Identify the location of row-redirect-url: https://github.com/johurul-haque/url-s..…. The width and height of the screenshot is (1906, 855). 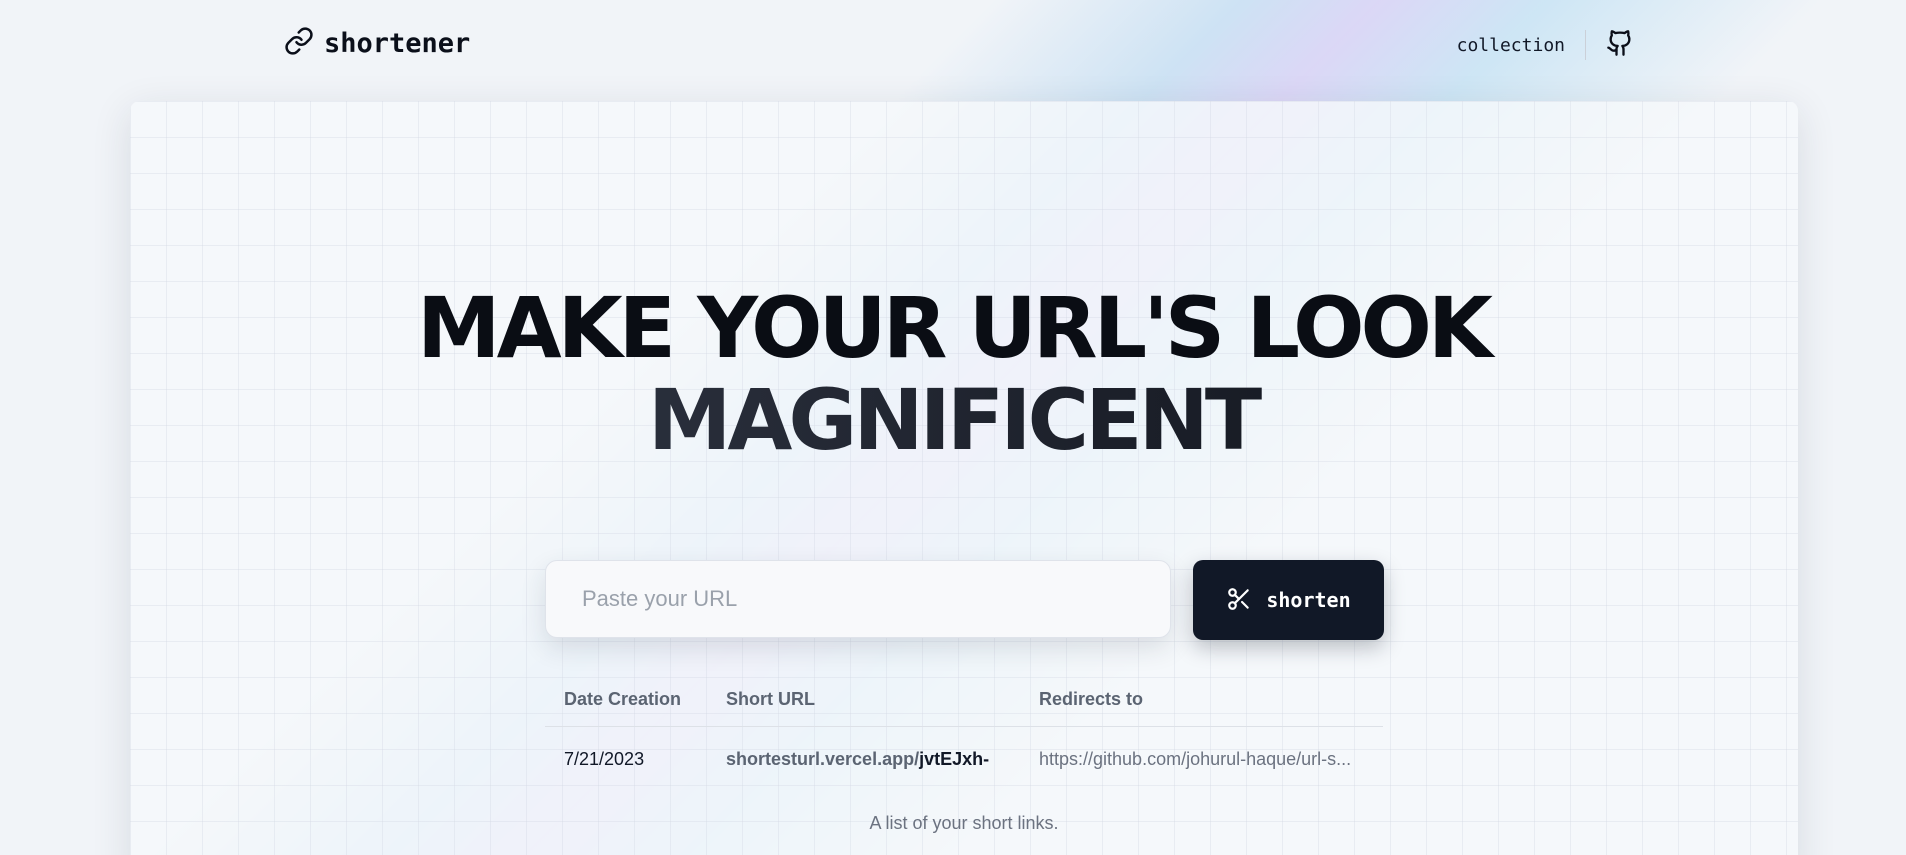
(1201, 759).